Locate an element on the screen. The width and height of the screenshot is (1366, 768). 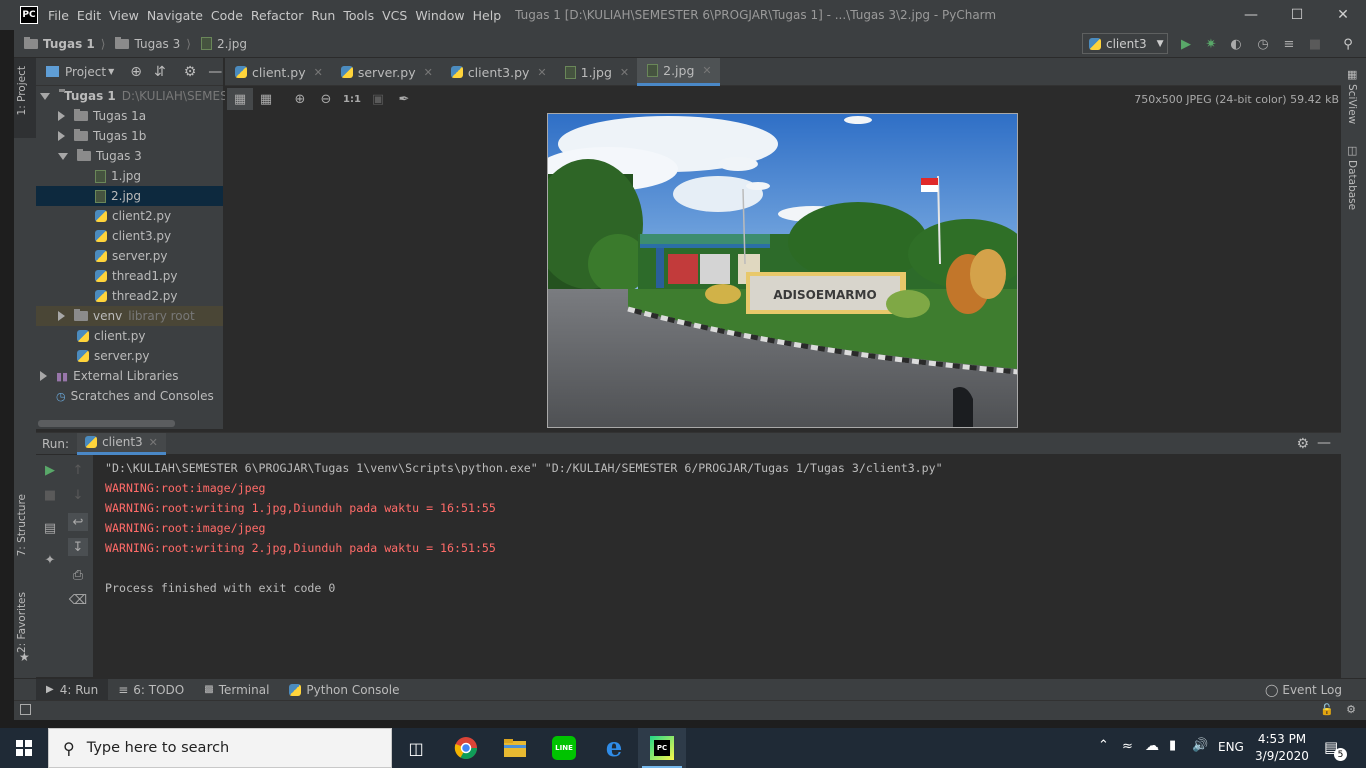
run-tool-button: ▶ 4: Run is located at coordinates (72, 689).